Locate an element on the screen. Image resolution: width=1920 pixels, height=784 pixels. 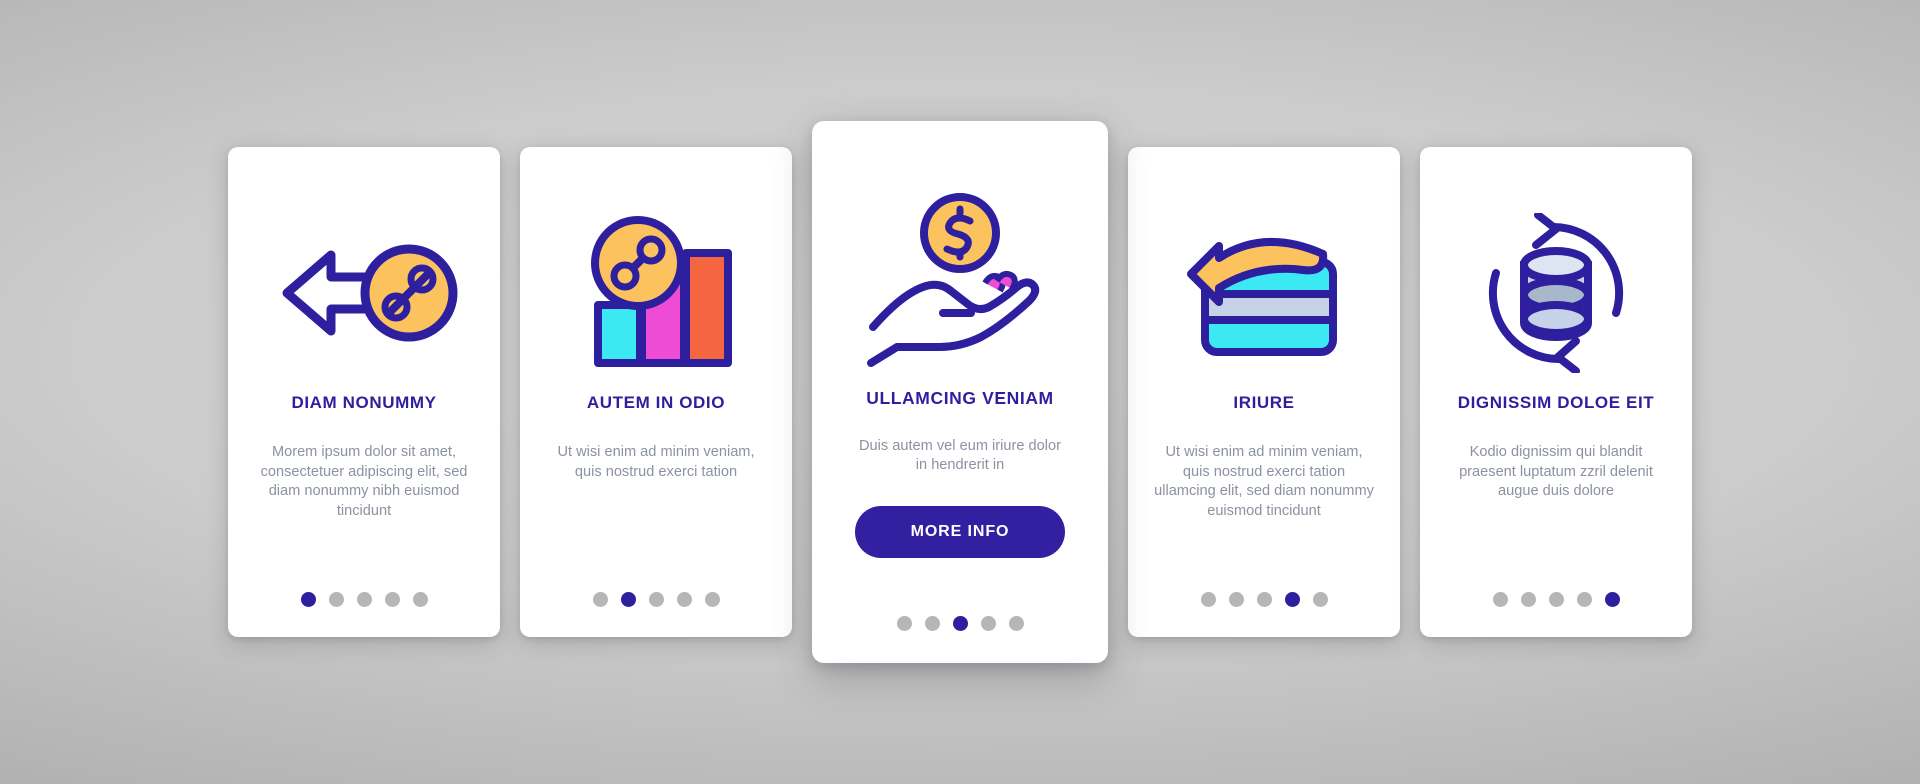
card-title: ULLAMCING VENIAM is located at coordinates (960, 398).